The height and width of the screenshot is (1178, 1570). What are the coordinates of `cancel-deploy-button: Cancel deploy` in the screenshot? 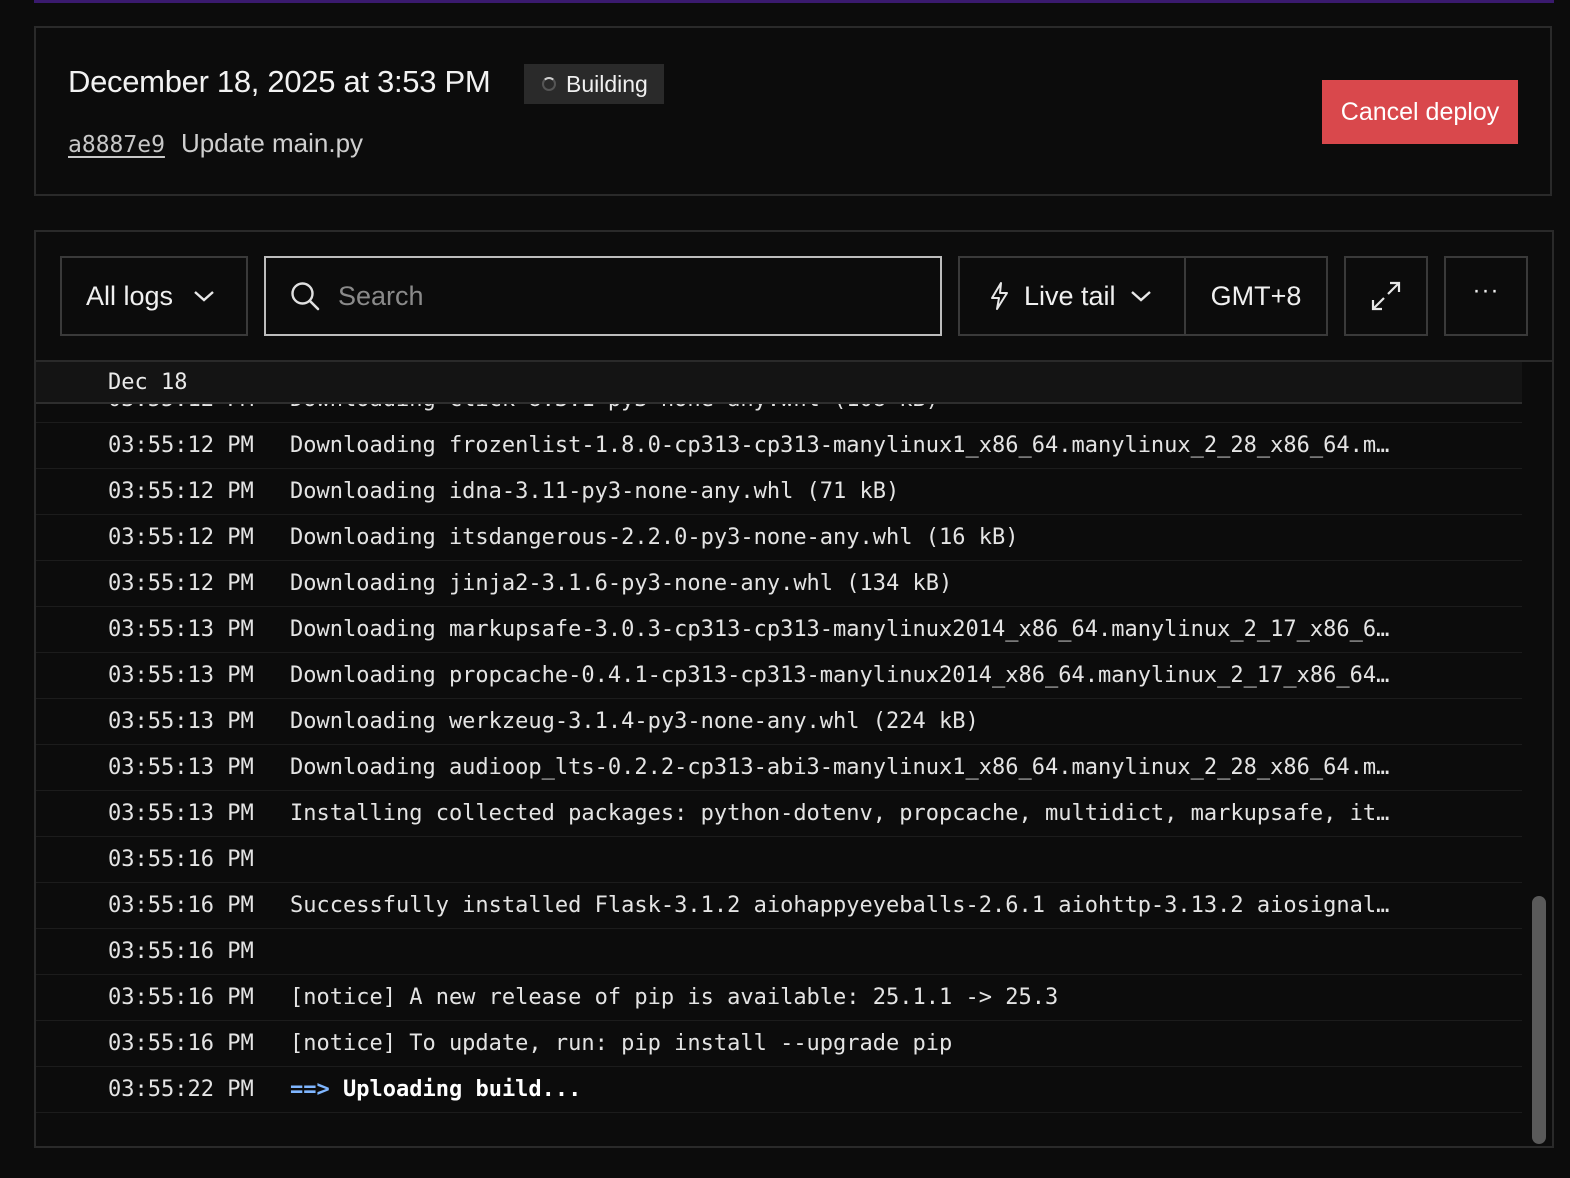 It's located at (1420, 112).